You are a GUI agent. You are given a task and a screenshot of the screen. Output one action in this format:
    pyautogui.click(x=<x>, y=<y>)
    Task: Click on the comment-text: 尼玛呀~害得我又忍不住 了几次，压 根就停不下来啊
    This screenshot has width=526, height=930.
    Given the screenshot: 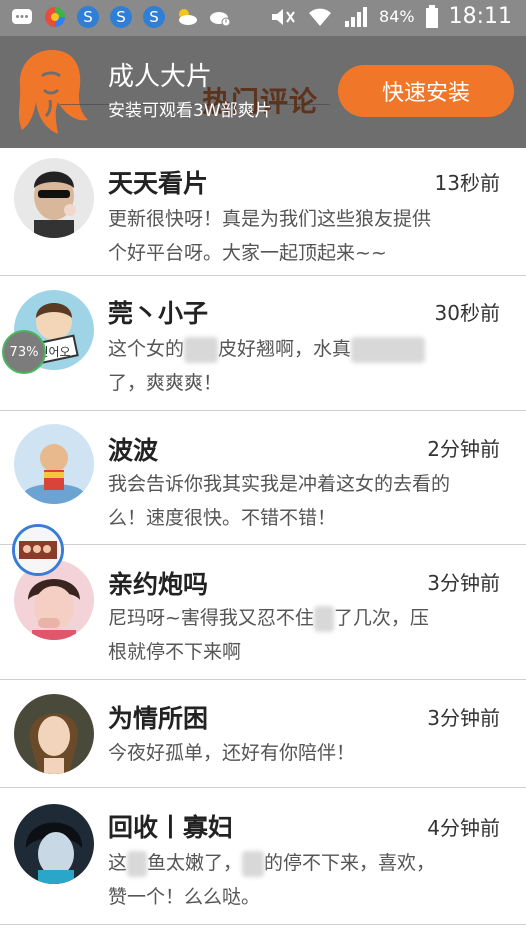 What is the action you would take?
    pyautogui.click(x=302, y=635)
    